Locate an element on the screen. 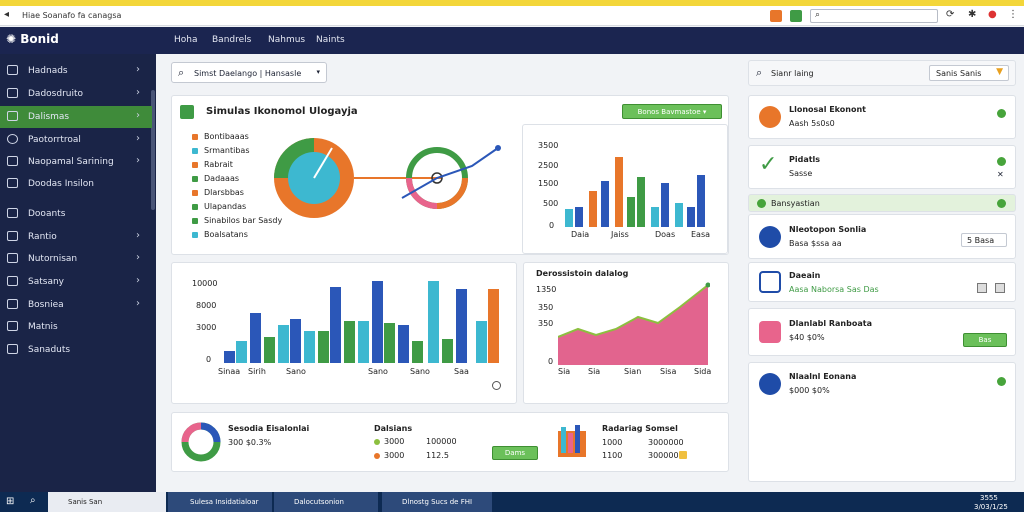 The height and width of the screenshot is (512, 1024). search-input: ⌕ is located at coordinates (874, 16).